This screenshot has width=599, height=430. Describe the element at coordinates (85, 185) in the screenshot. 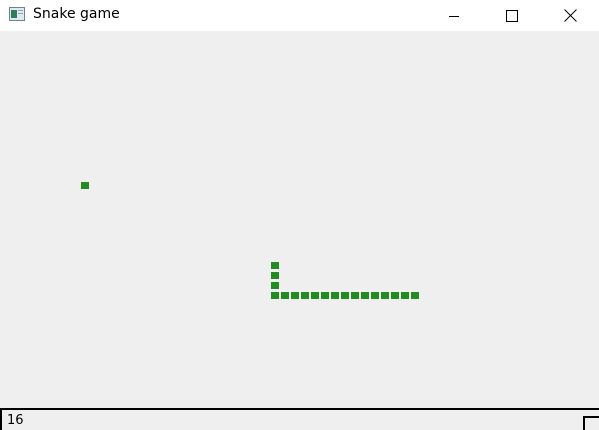

I see `food-pellet` at that location.